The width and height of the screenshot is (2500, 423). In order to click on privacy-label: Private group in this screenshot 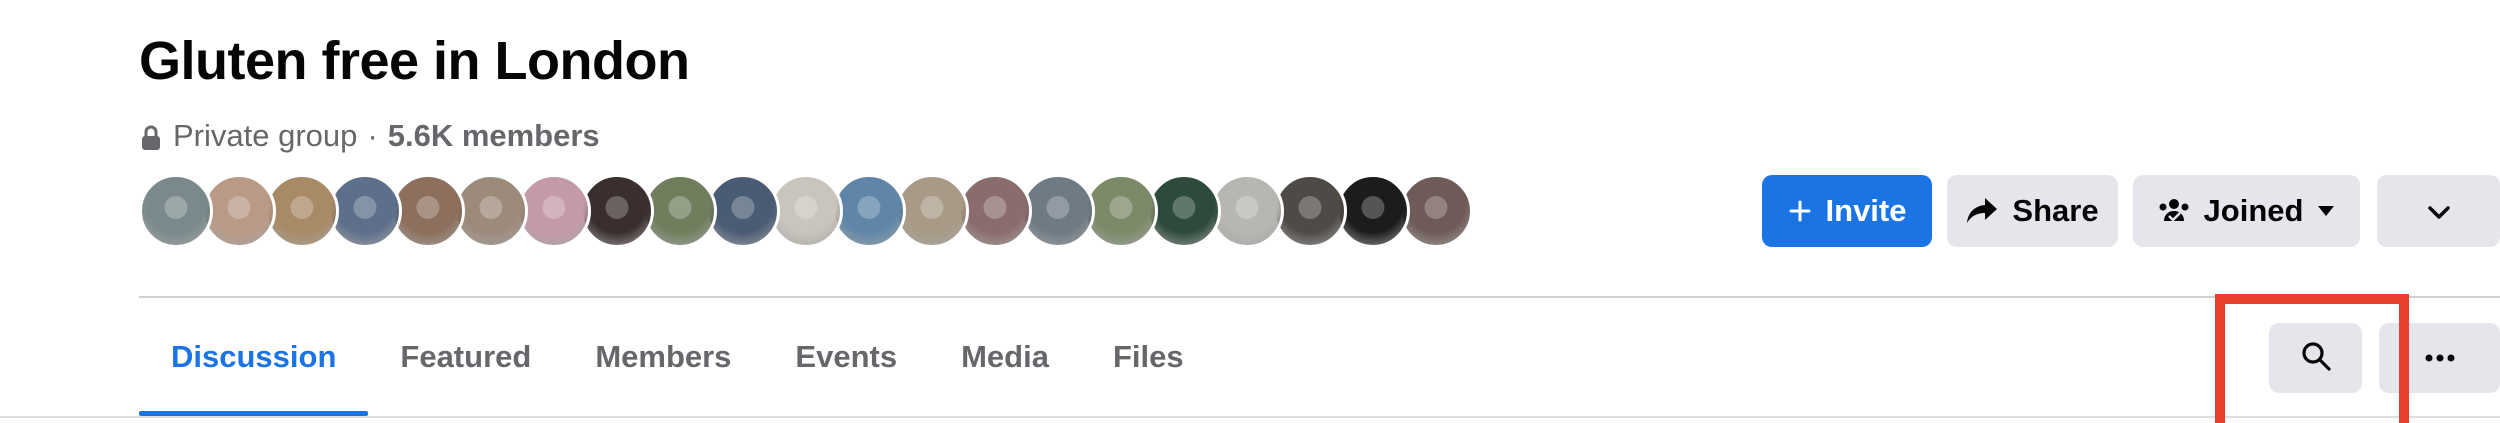, I will do `click(265, 135)`.